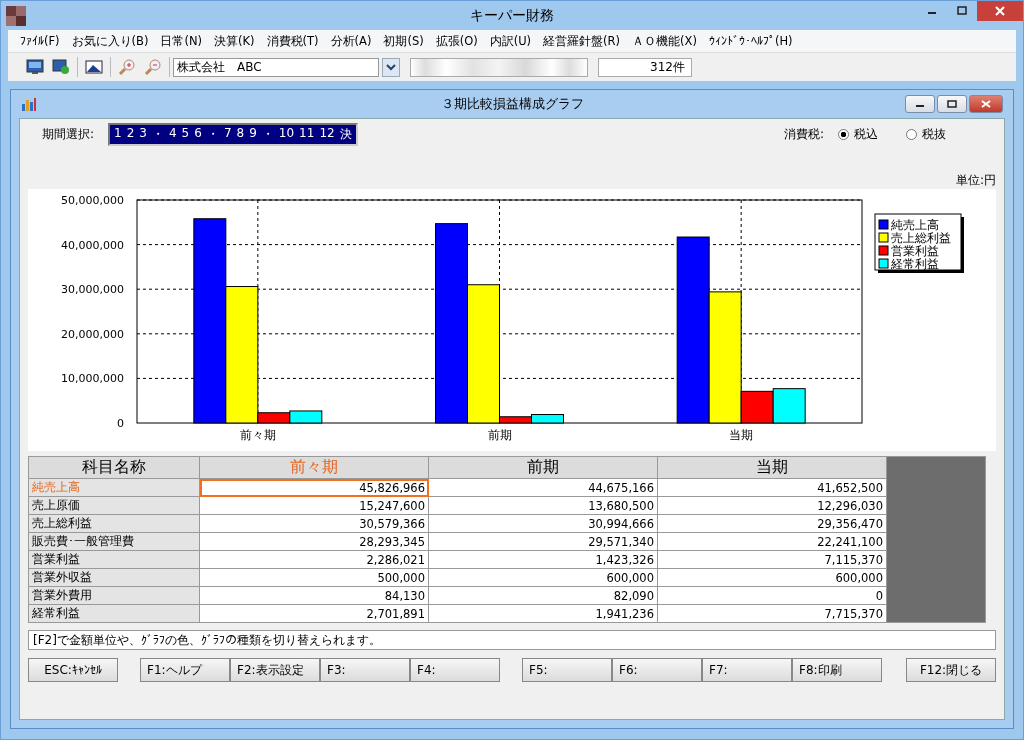 The image size is (1024, 740). Describe the element at coordinates (94, 67) in the screenshot. I see `picture-icon` at that location.